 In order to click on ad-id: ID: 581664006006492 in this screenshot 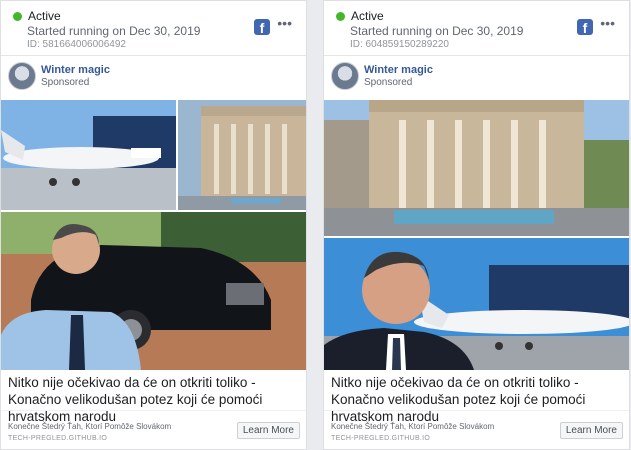, I will do `click(76, 44)`.